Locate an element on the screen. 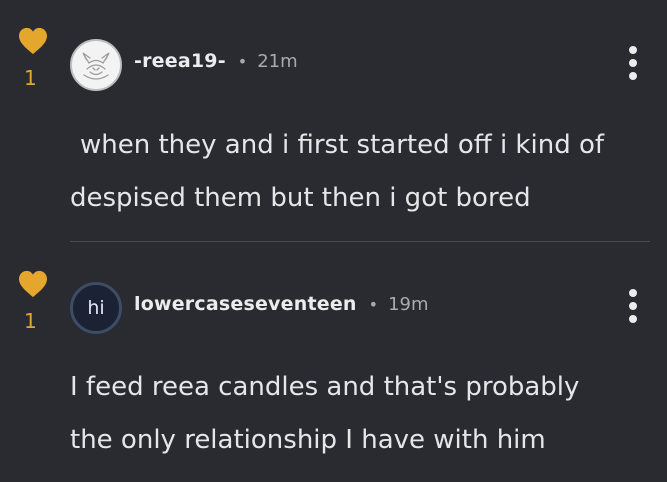 This screenshot has width=667, height=482. username: -reea19- is located at coordinates (180, 61).